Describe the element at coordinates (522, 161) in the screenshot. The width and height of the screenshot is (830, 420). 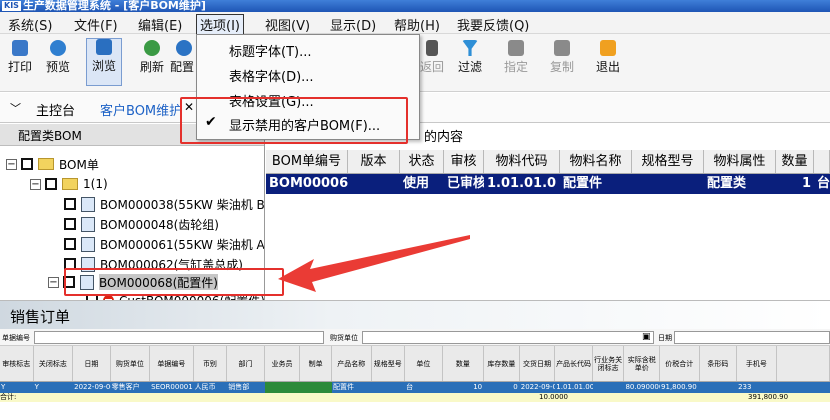
I see `col-header: 物料代码` at that location.